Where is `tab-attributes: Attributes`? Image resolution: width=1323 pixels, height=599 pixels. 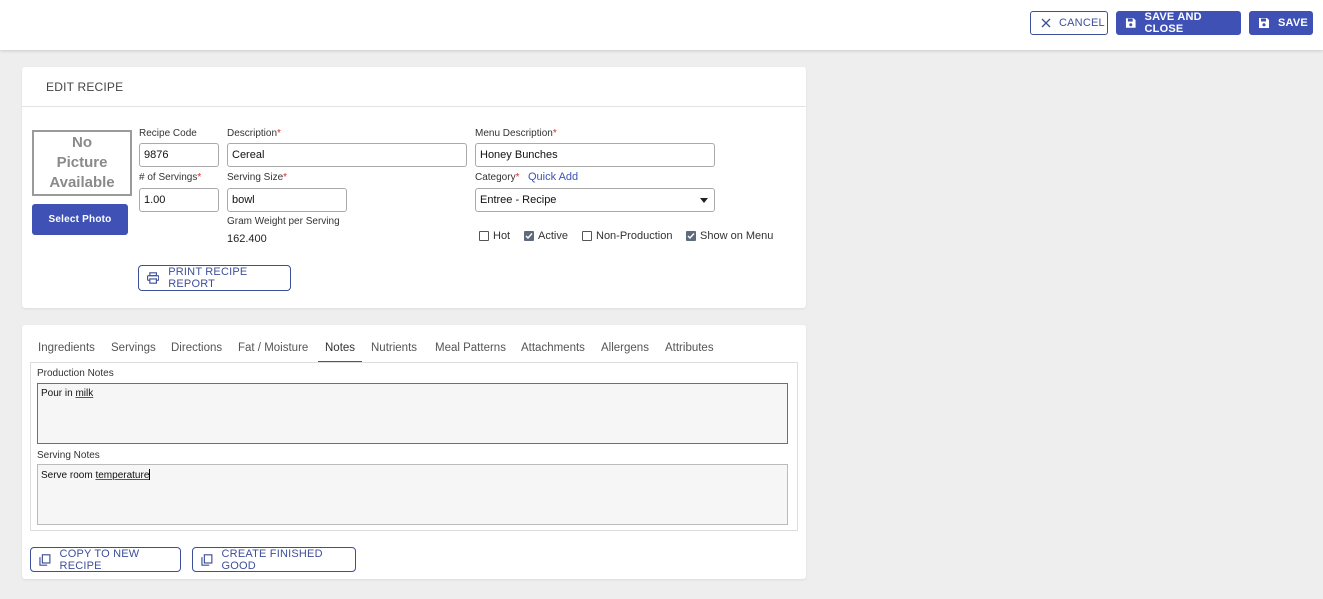
tab-attributes: Attributes is located at coordinates (689, 352).